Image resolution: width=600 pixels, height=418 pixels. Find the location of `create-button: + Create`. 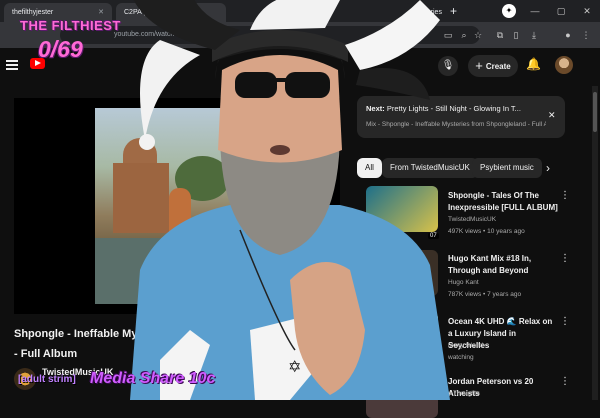

create-button: + Create is located at coordinates (493, 66).